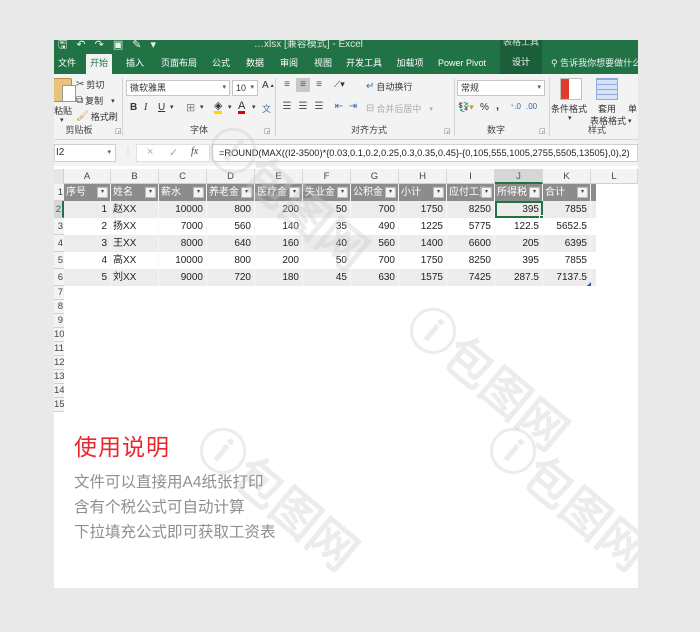 The width and height of the screenshot is (700, 632). Describe the element at coordinates (375, 176) in the screenshot. I see `column-header-g: G` at that location.